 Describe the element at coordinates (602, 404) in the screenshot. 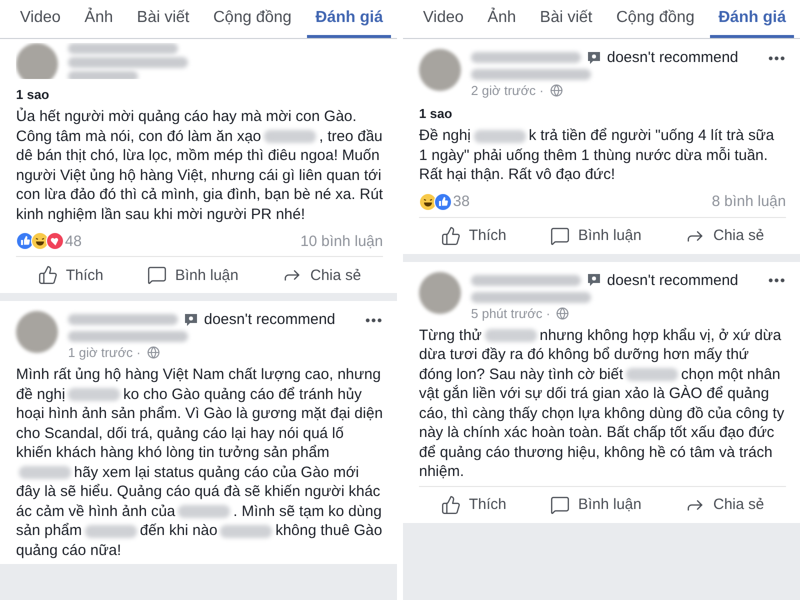

I see `review-text: Từng thử nhưng không hợp khẩu vị, ở xứ dừa dừa tươi đầy ra đó không bổ dưỡng hơn mấy thứ đóng lon? Sau này tình cờ biết chọn một nhân vật gắn liền với sự dối trá gian xảo là GÀO để quảng cáo, thì càng thấy chọn lựa không dùng đồ của công ty này là chính xác hoàn toàn. Bất chấp tốt xấu đạo đức để quảng cáo thương hiệu, không hề có tâm và trách nhiệm.` at that location.